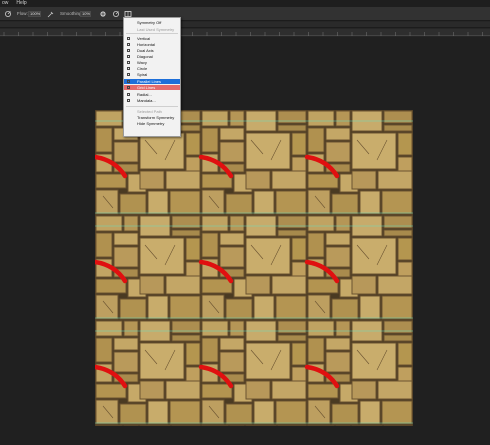  I want to click on gear-icon, so click(103, 14).